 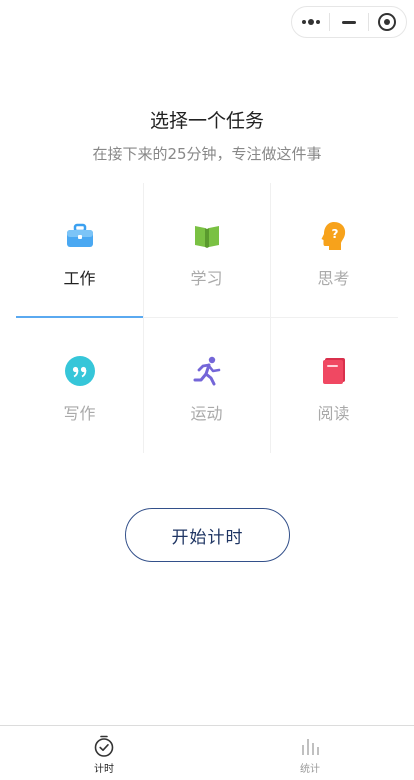 I want to click on task-writing: 写作, so click(x=79, y=385).